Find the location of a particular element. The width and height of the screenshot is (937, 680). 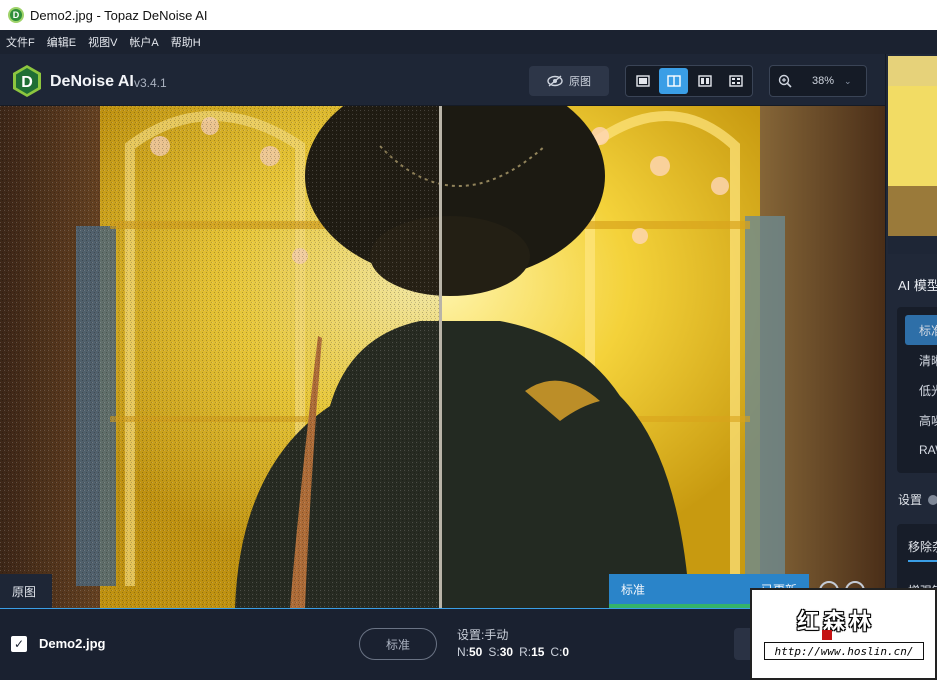

app-logo-icon: D is located at coordinates (16, 15).